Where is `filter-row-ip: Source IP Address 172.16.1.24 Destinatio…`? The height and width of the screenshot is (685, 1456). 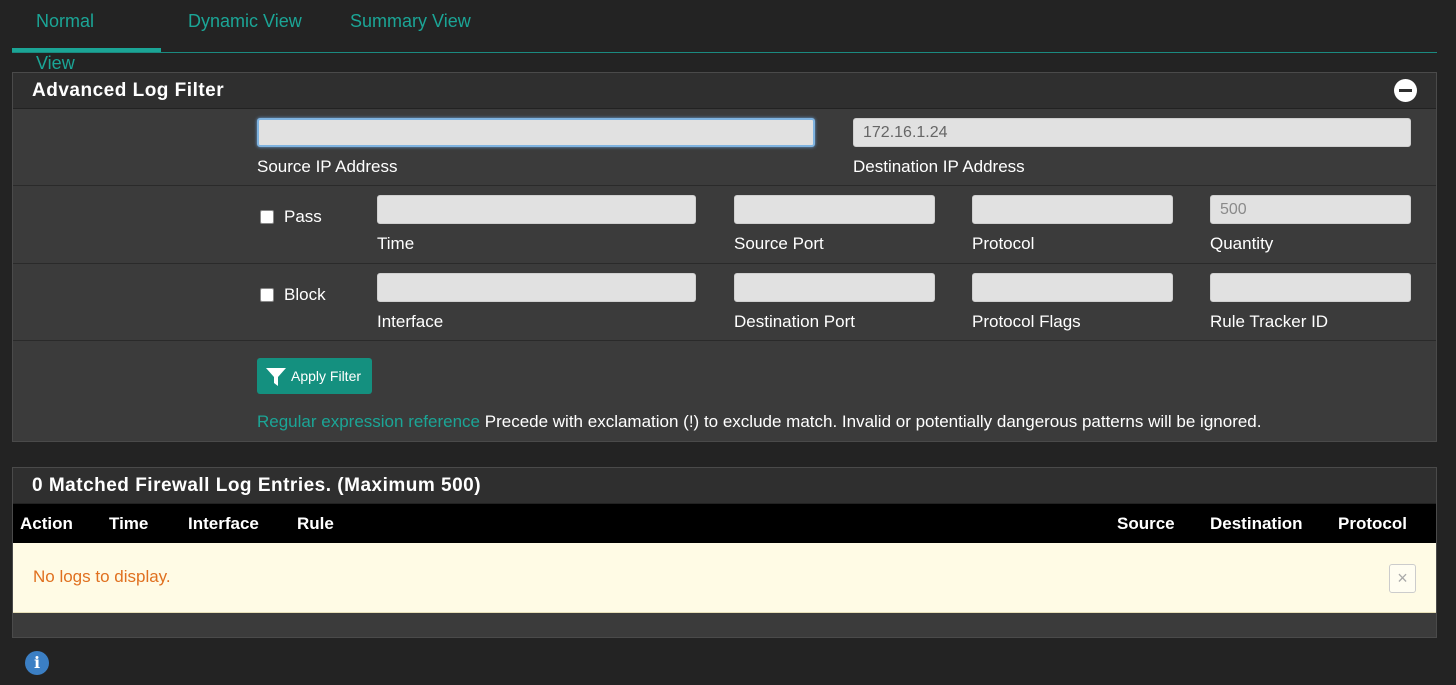 filter-row-ip: Source IP Address 172.16.1.24 Destinatio… is located at coordinates (724, 147).